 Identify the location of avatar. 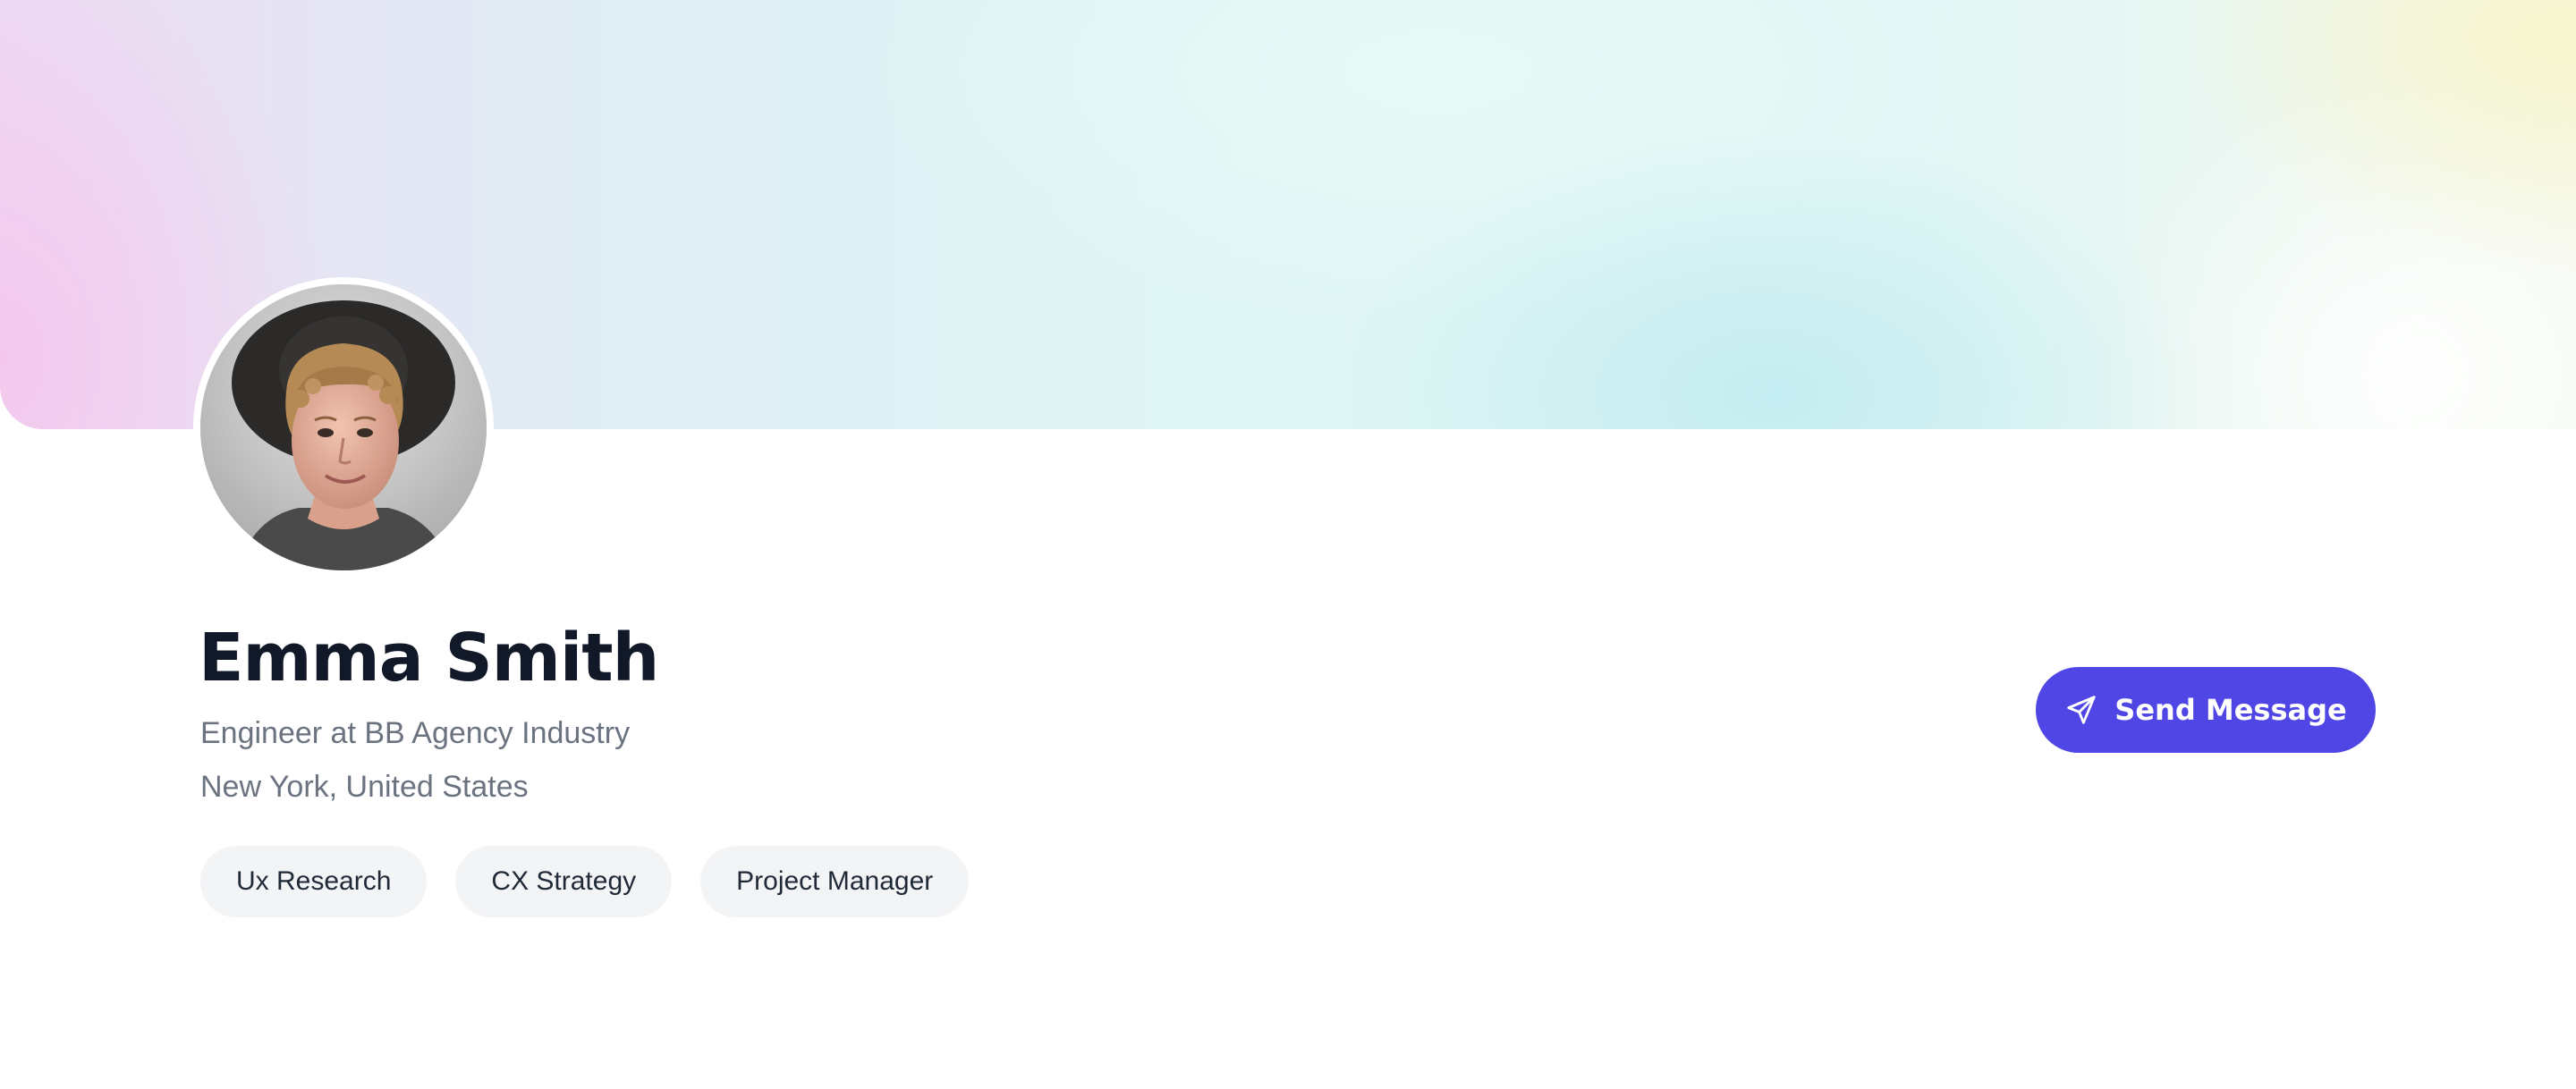
(343, 427).